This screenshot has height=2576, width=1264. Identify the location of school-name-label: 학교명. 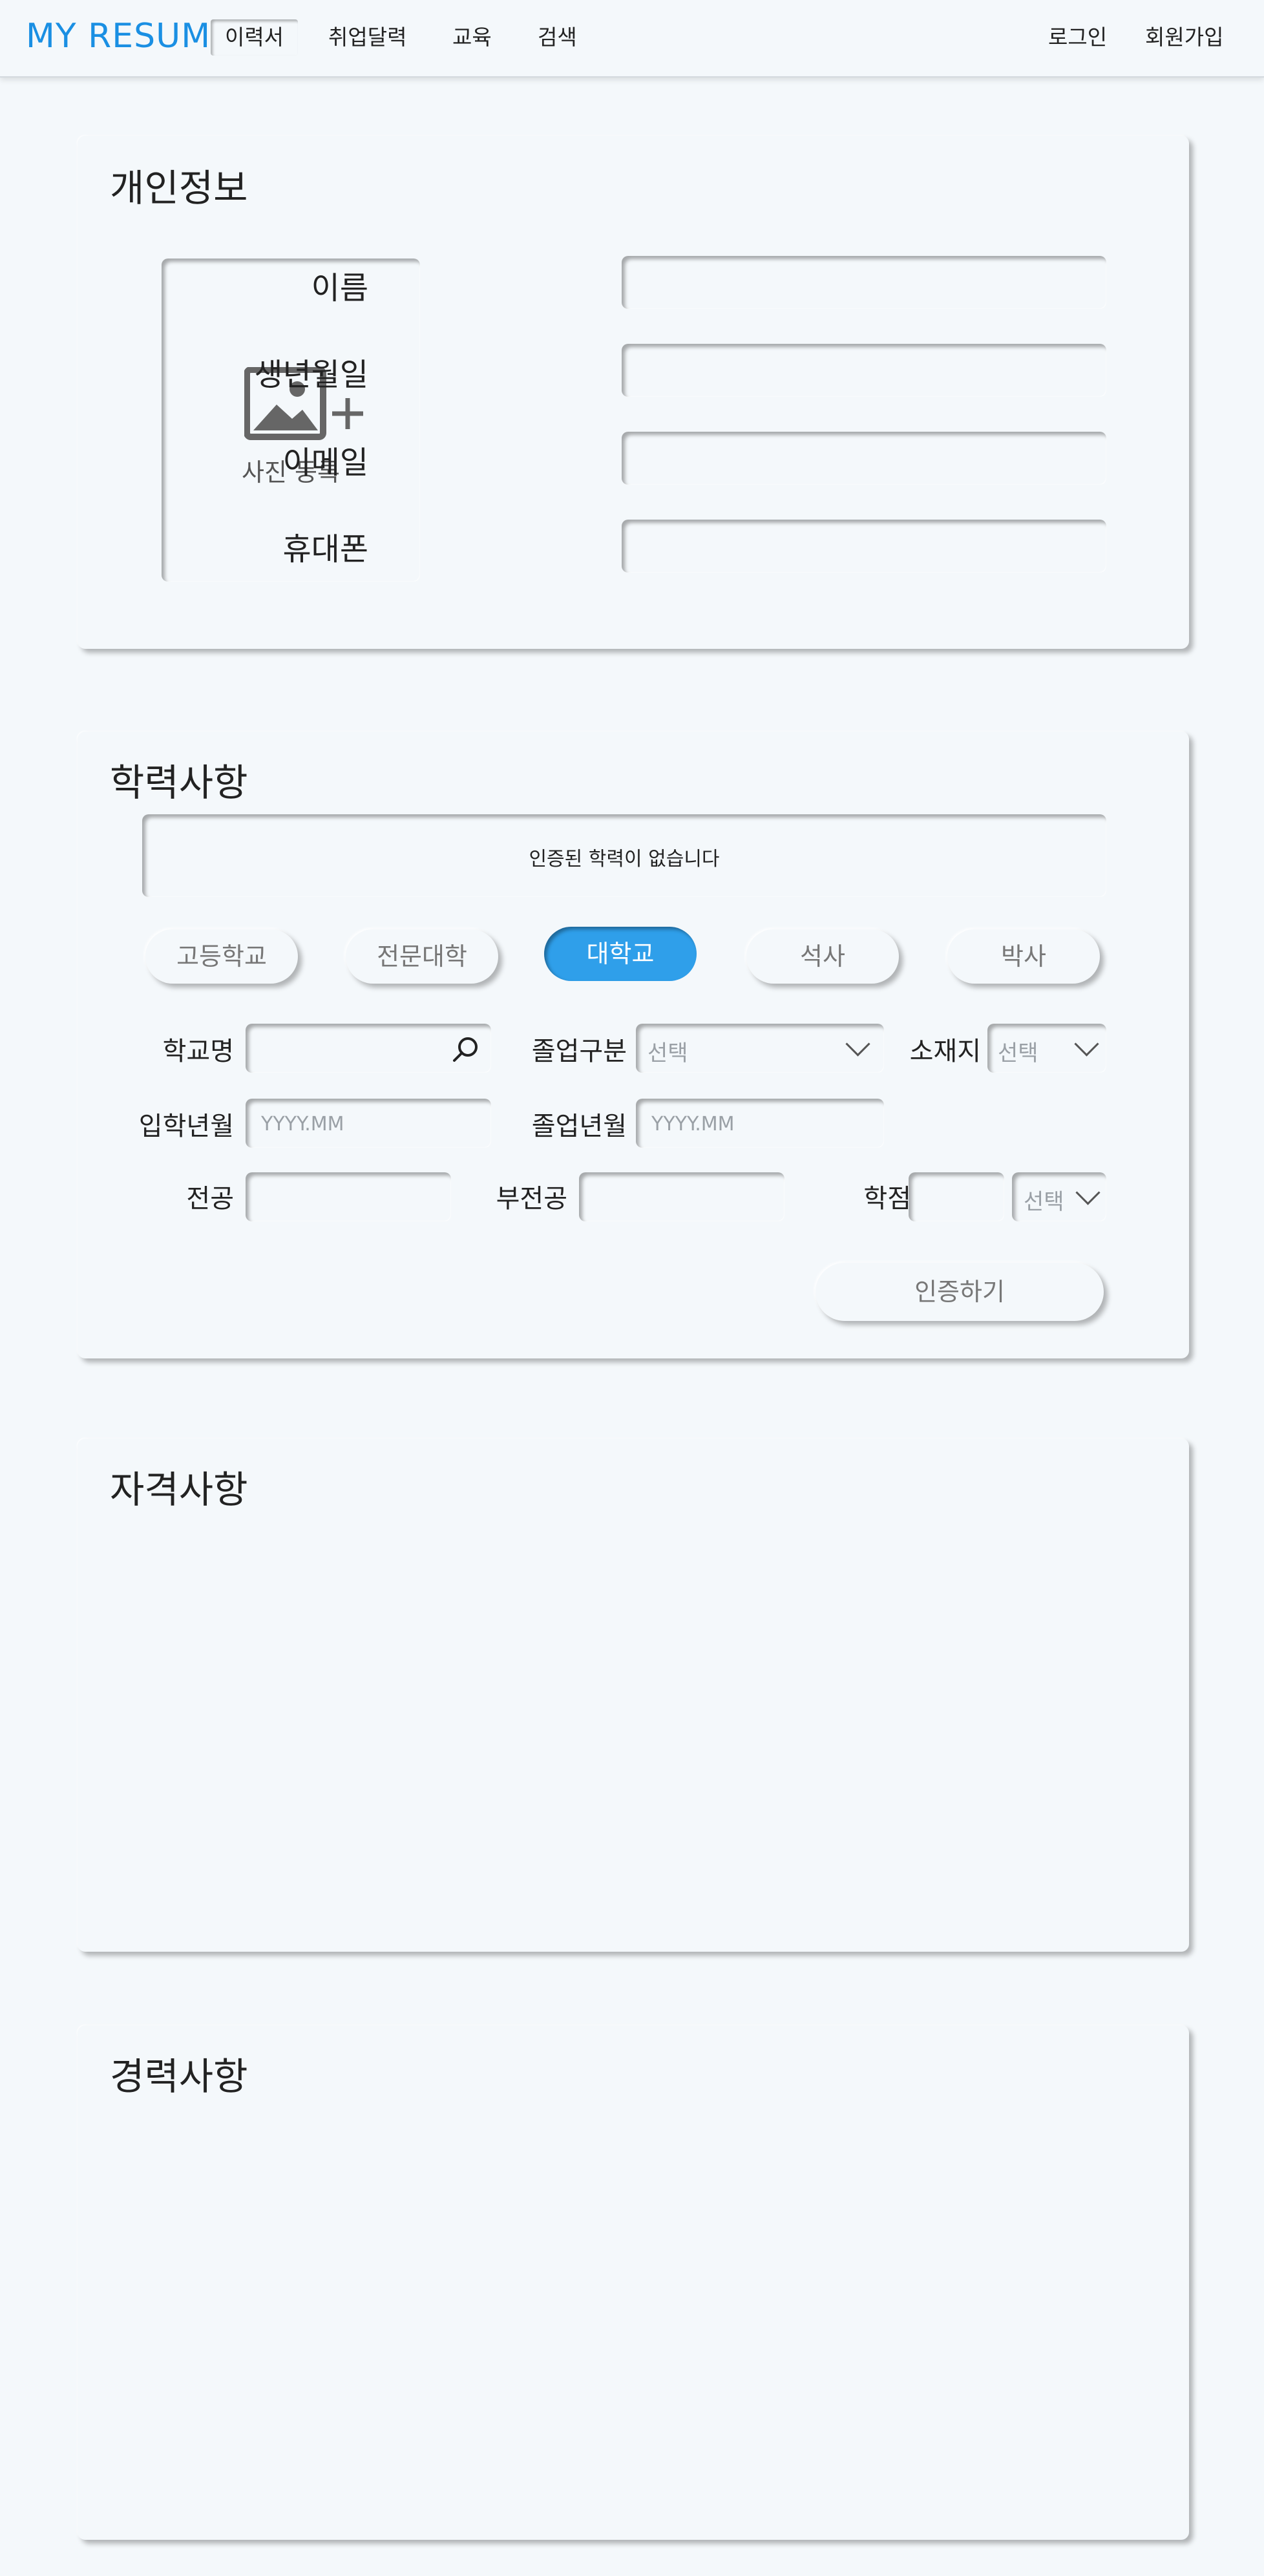
(198, 1051).